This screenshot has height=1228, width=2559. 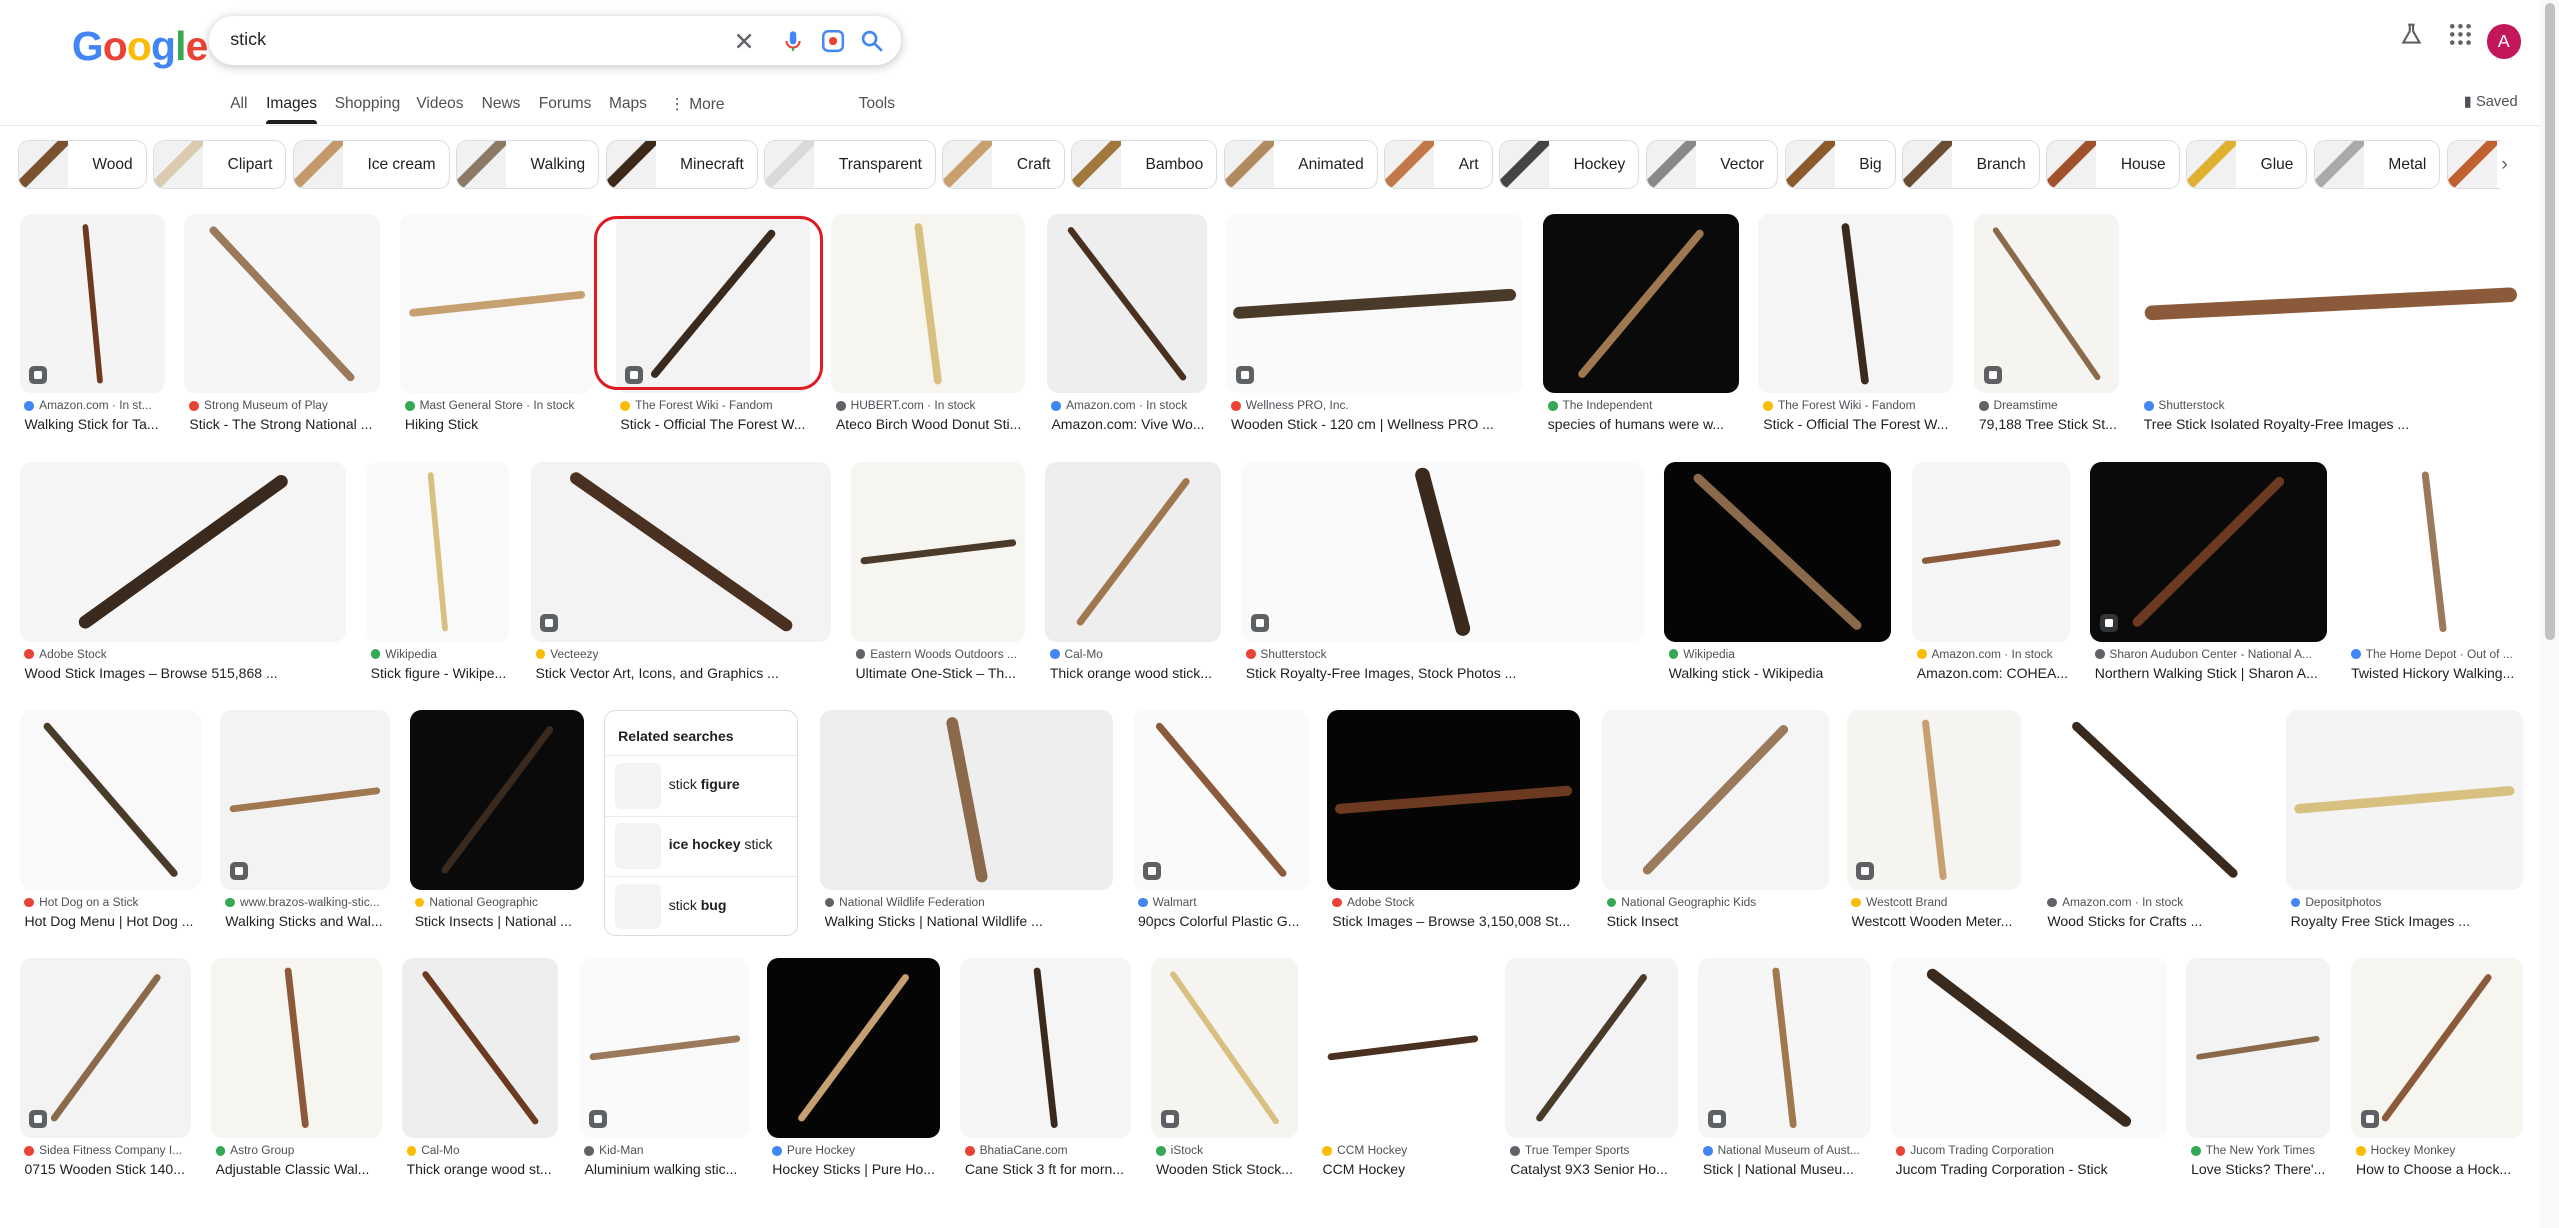 What do you see at coordinates (2411, 34) in the screenshot?
I see `labs-icon` at bounding box center [2411, 34].